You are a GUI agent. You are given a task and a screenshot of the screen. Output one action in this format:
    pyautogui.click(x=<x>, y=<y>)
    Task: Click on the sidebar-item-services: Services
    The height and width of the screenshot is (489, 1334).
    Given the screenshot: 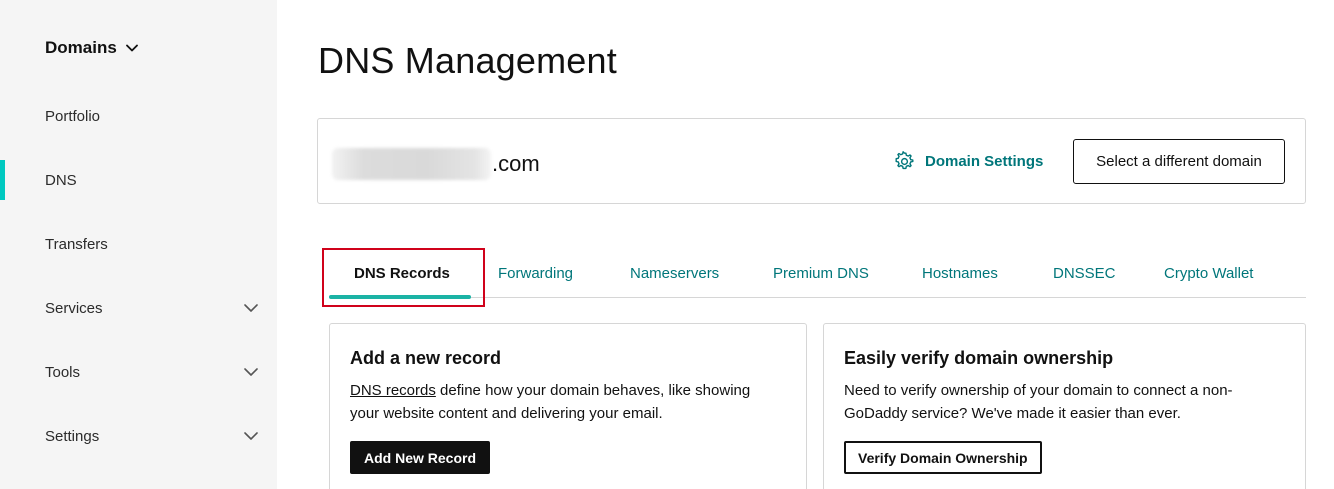 What is the action you would take?
    pyautogui.click(x=138, y=308)
    